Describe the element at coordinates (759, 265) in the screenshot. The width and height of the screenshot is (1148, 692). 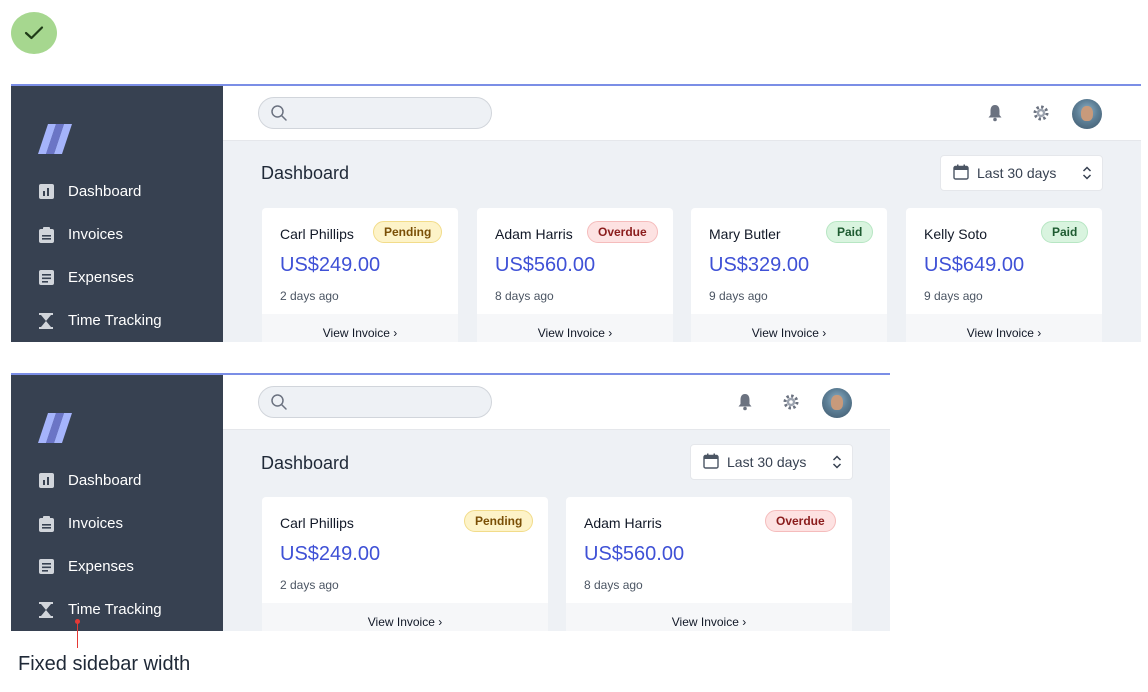
I see `invoice-amount: US$329.00` at that location.